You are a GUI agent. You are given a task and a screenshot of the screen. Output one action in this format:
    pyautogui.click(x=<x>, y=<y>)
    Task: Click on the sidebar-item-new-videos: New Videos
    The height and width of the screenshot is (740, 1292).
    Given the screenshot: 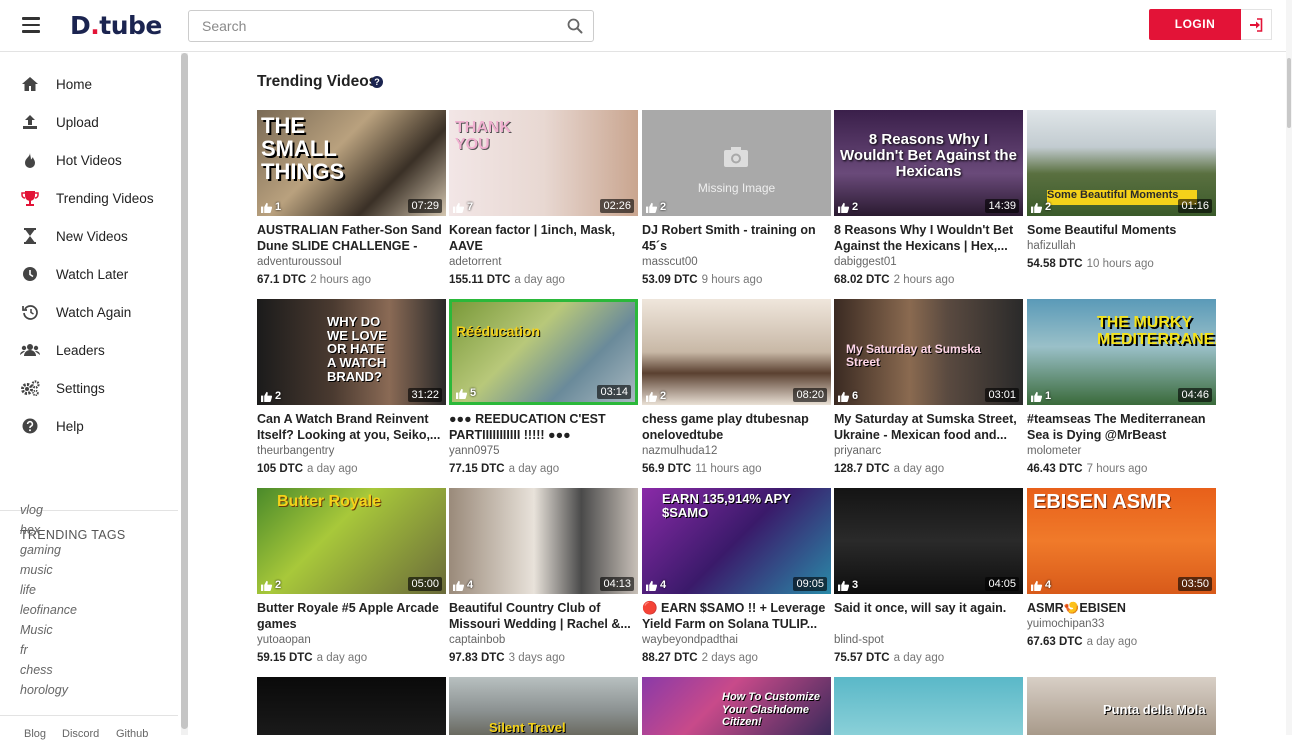 What is the action you would take?
    pyautogui.click(x=74, y=236)
    